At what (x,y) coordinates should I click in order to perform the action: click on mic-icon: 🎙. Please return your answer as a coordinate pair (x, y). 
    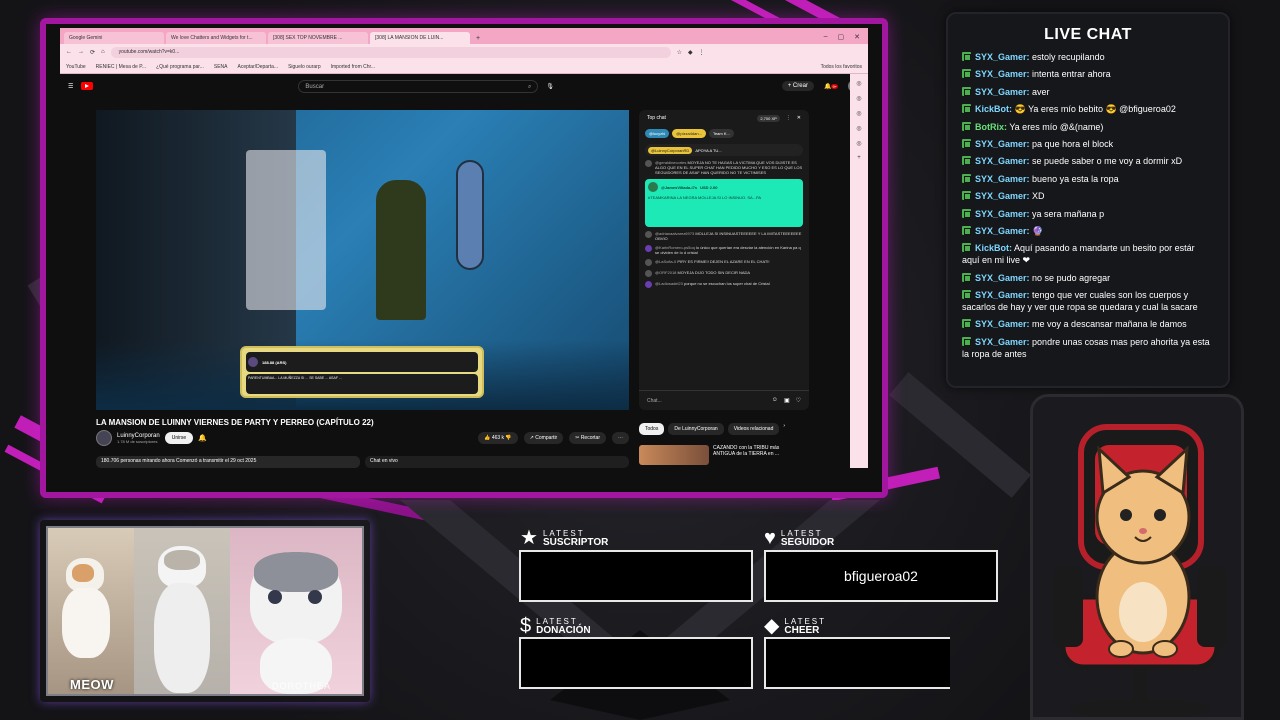
    Looking at the image, I should click on (550, 86).